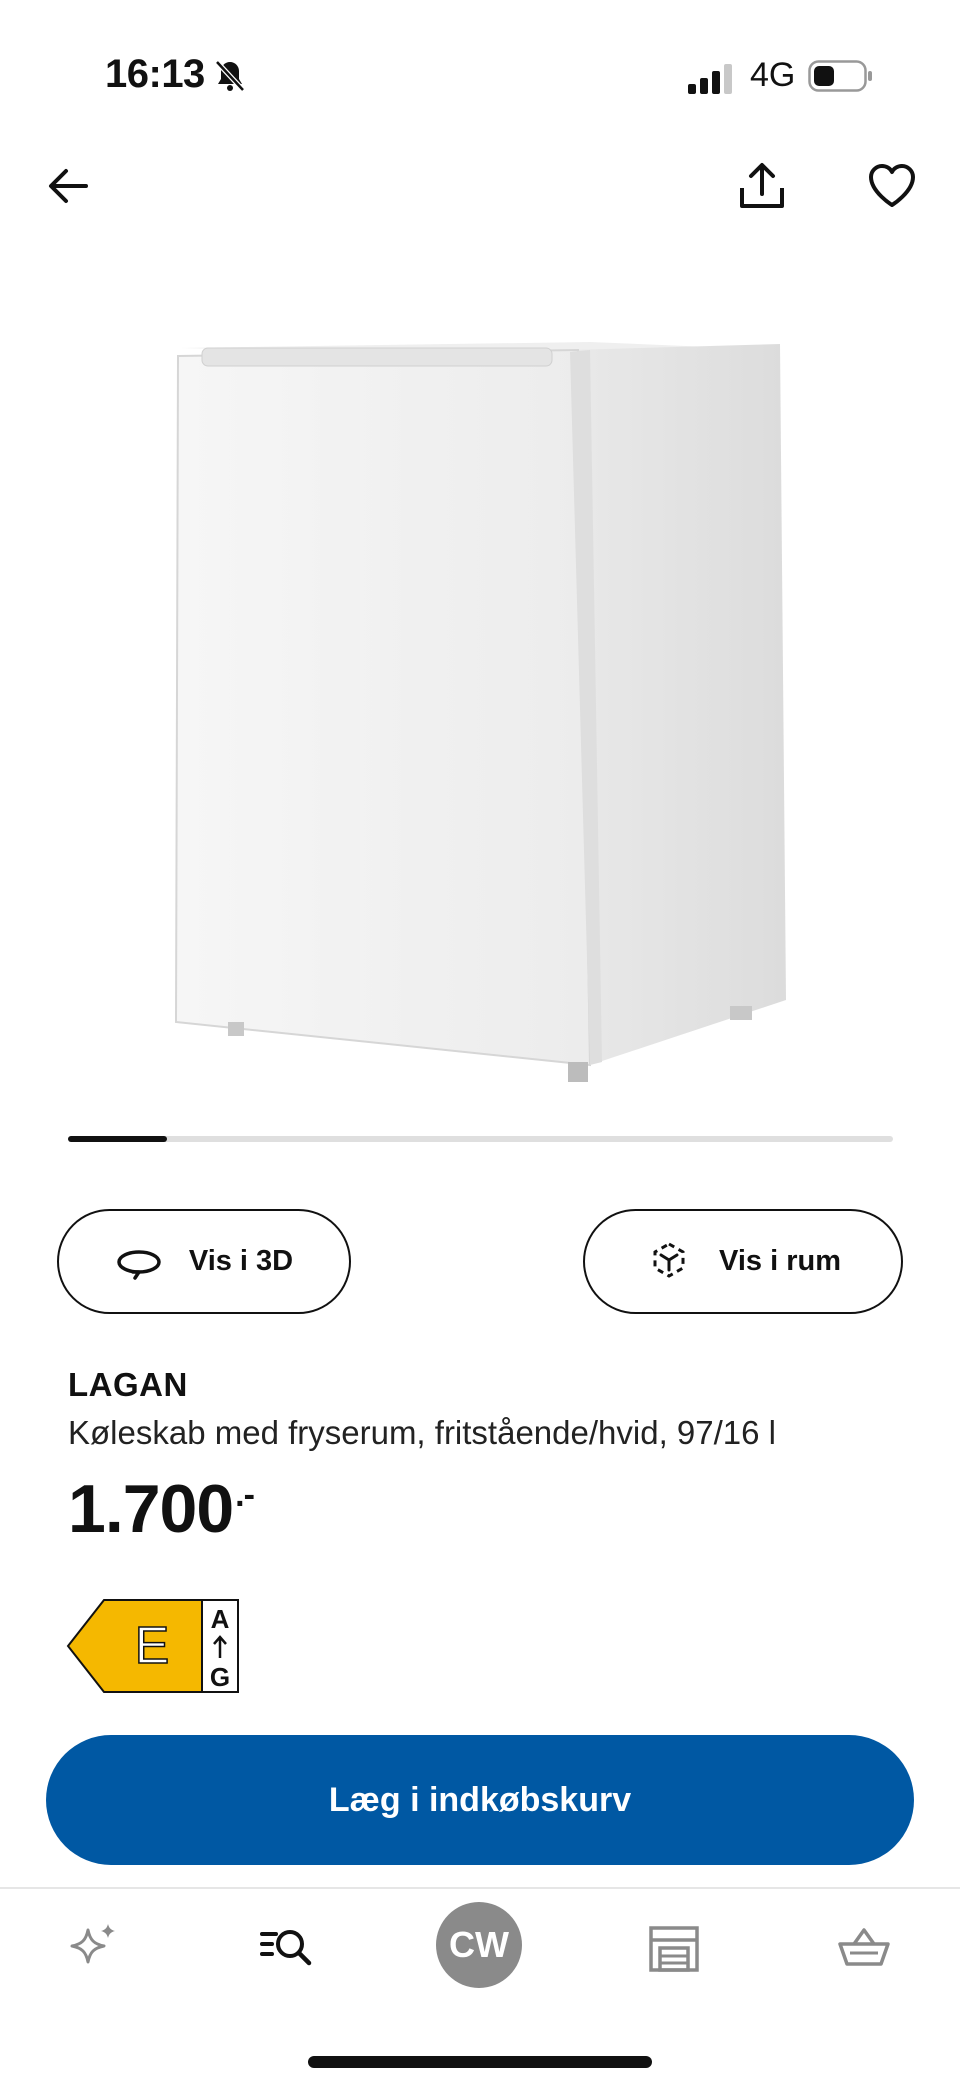  I want to click on view-3d-button: Vis i 3D, so click(204, 1261).